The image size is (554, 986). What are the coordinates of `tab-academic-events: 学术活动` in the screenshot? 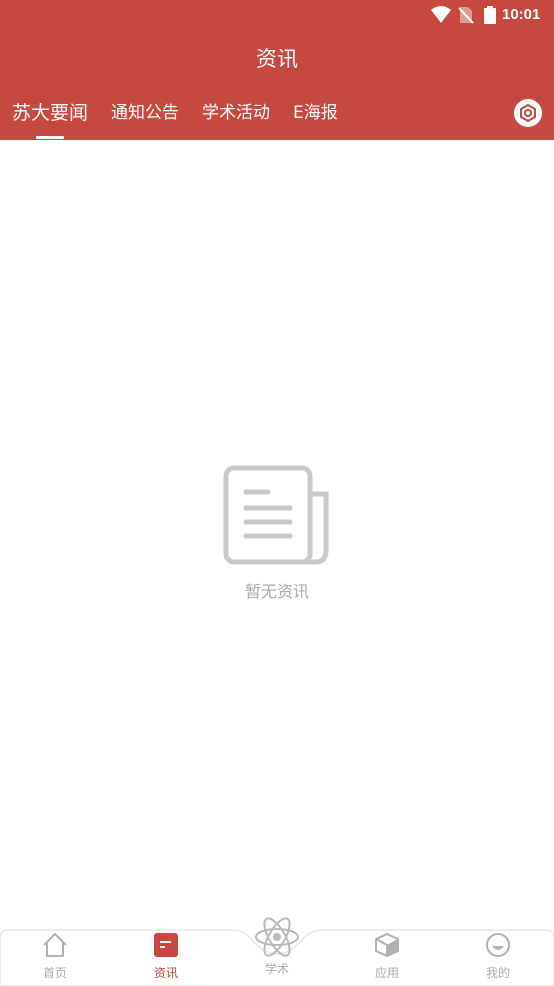 It's located at (236, 114).